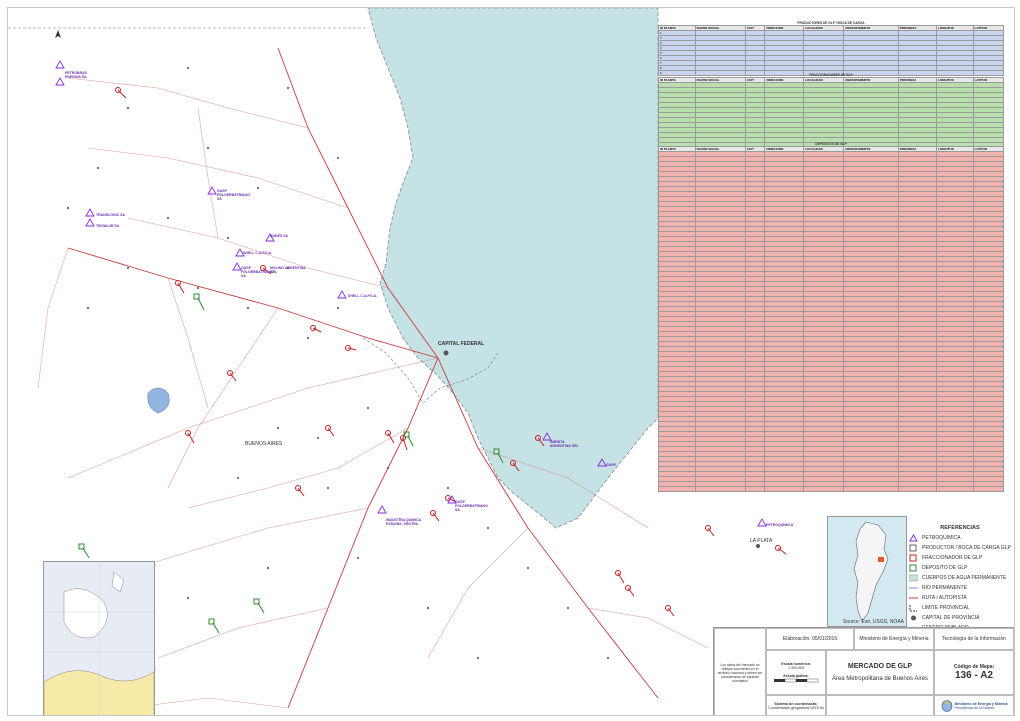 The width and height of the screenshot is (1020, 721). Describe the element at coordinates (913, 538) in the screenshot. I see `triangle-icon` at that location.